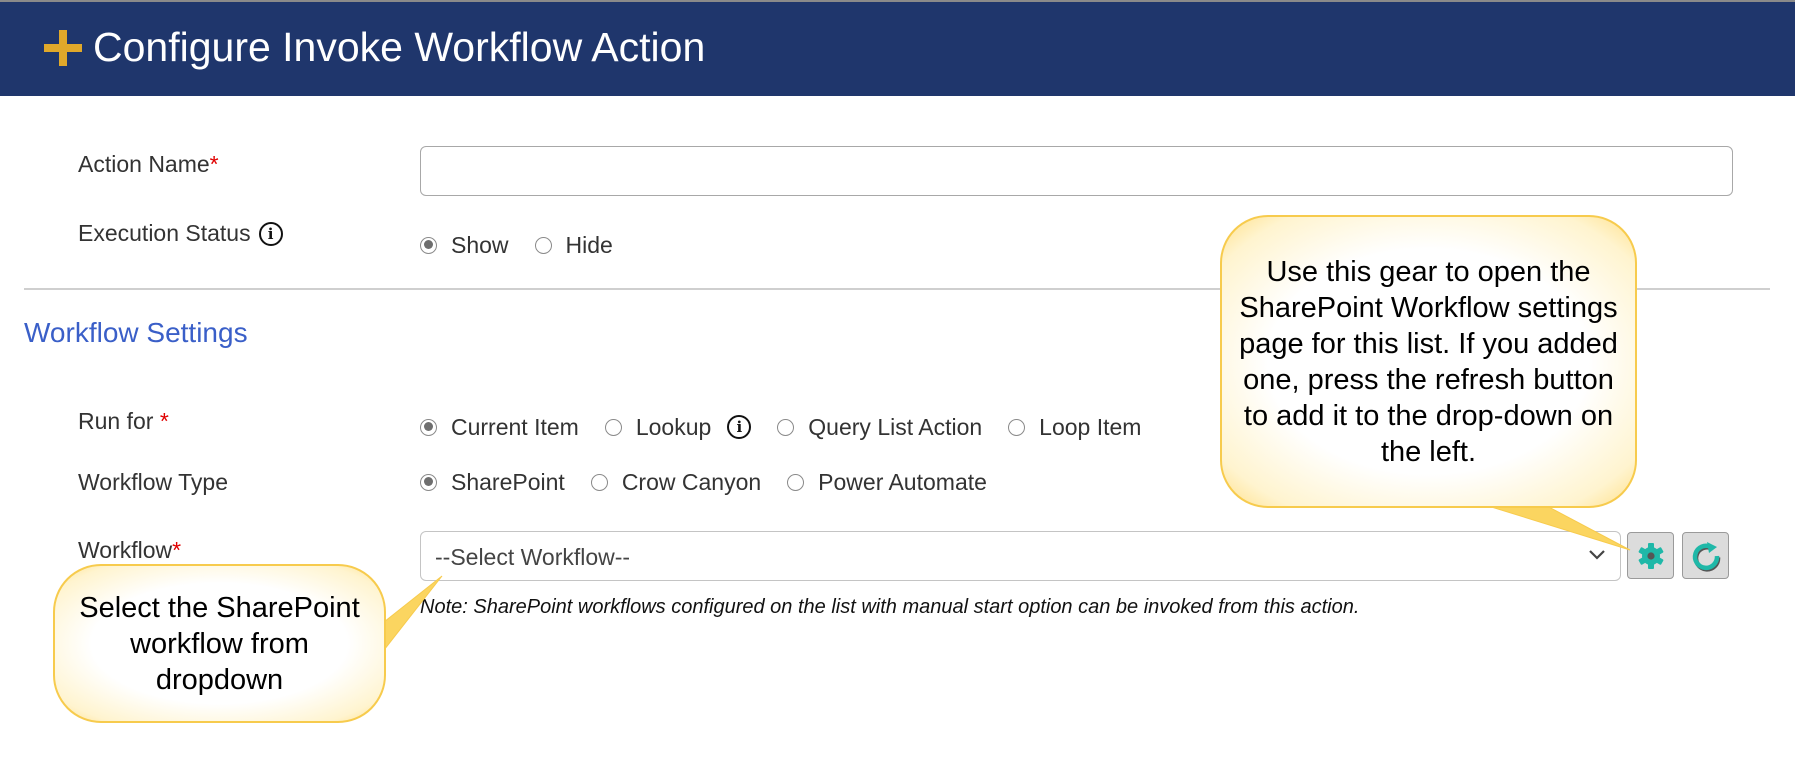 This screenshot has height=761, width=1795. I want to click on refresh-workflows-button, so click(1705, 555).